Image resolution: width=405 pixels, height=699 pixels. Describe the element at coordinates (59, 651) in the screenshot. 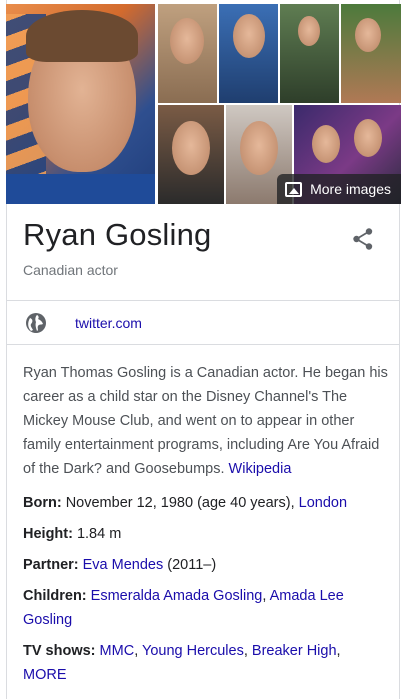

I see `fact-label: TV shows:` at that location.